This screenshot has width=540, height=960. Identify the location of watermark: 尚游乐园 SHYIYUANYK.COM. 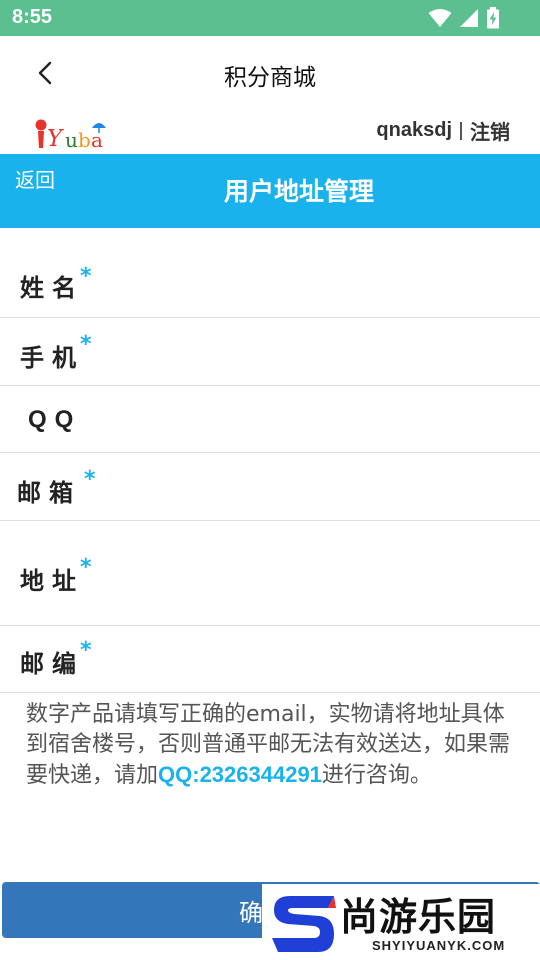
(401, 922).